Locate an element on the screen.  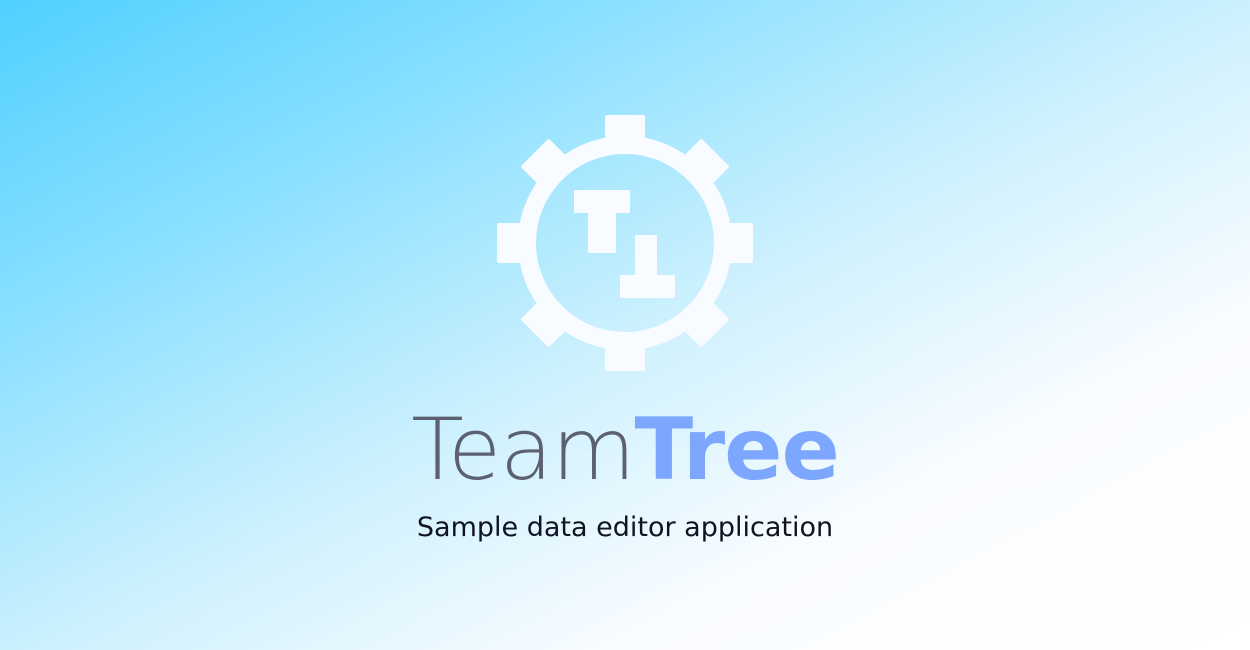
app-title-bold-part: Tree is located at coordinates (737, 450).